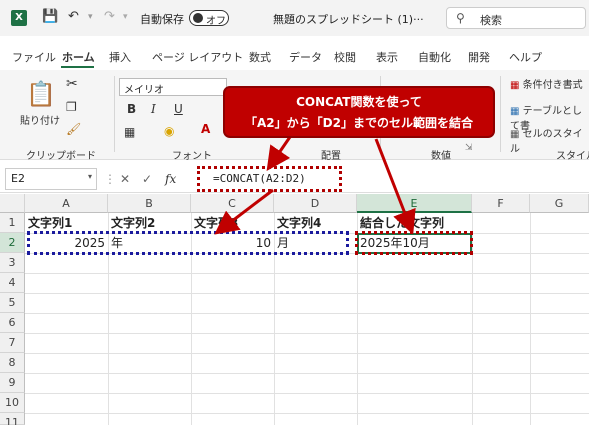 This screenshot has height=425, width=589. What do you see at coordinates (315, 184) in the screenshot?
I see `annotation-arrows` at bounding box center [315, 184].